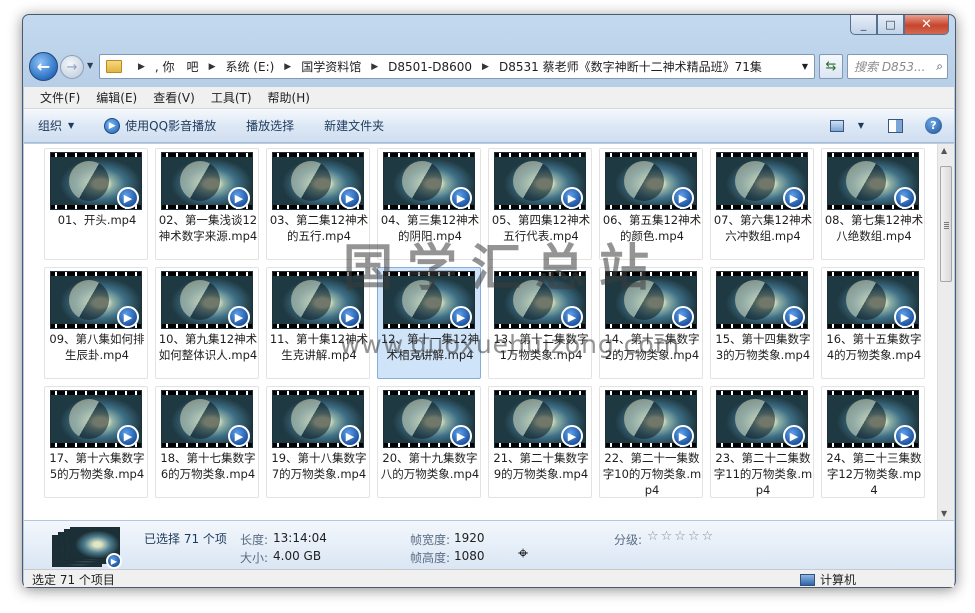 Image resolution: width=975 pixels, height=613 pixels. I want to click on file-item: ▶ 01、开头.mp4, so click(96, 204).